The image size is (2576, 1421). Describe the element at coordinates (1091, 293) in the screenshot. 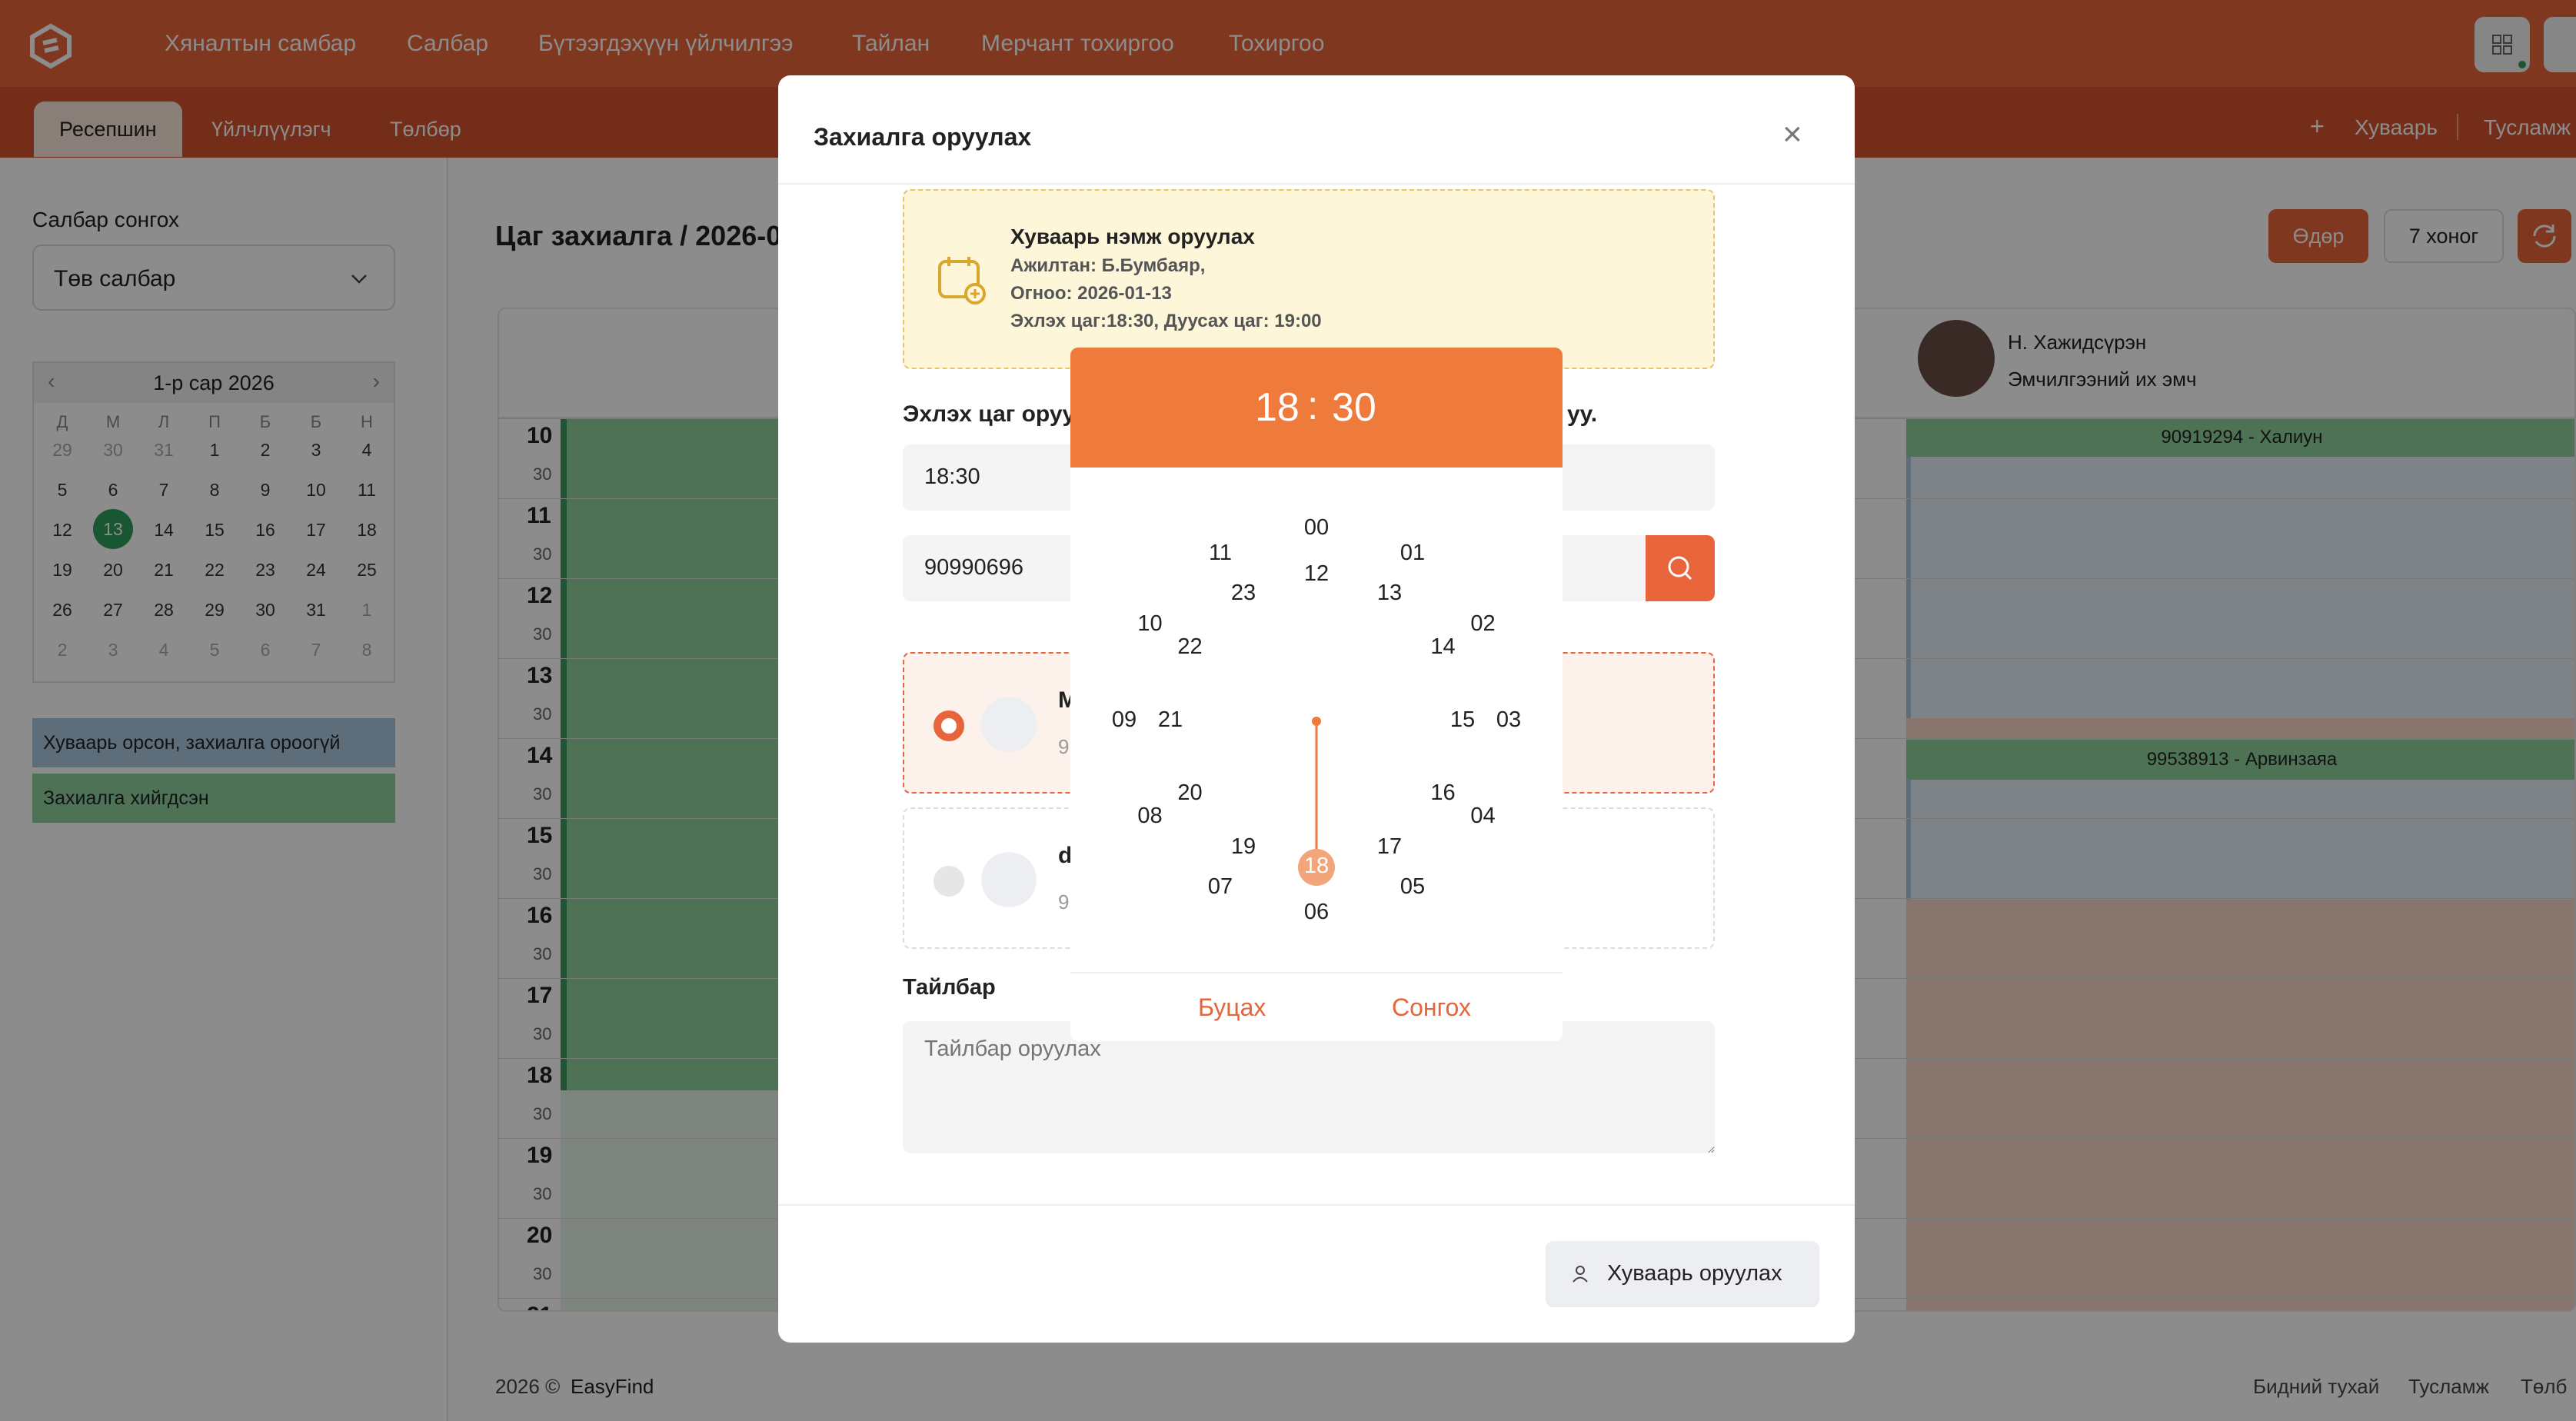

I see `info-date: Огноо: 2026-01-13` at that location.